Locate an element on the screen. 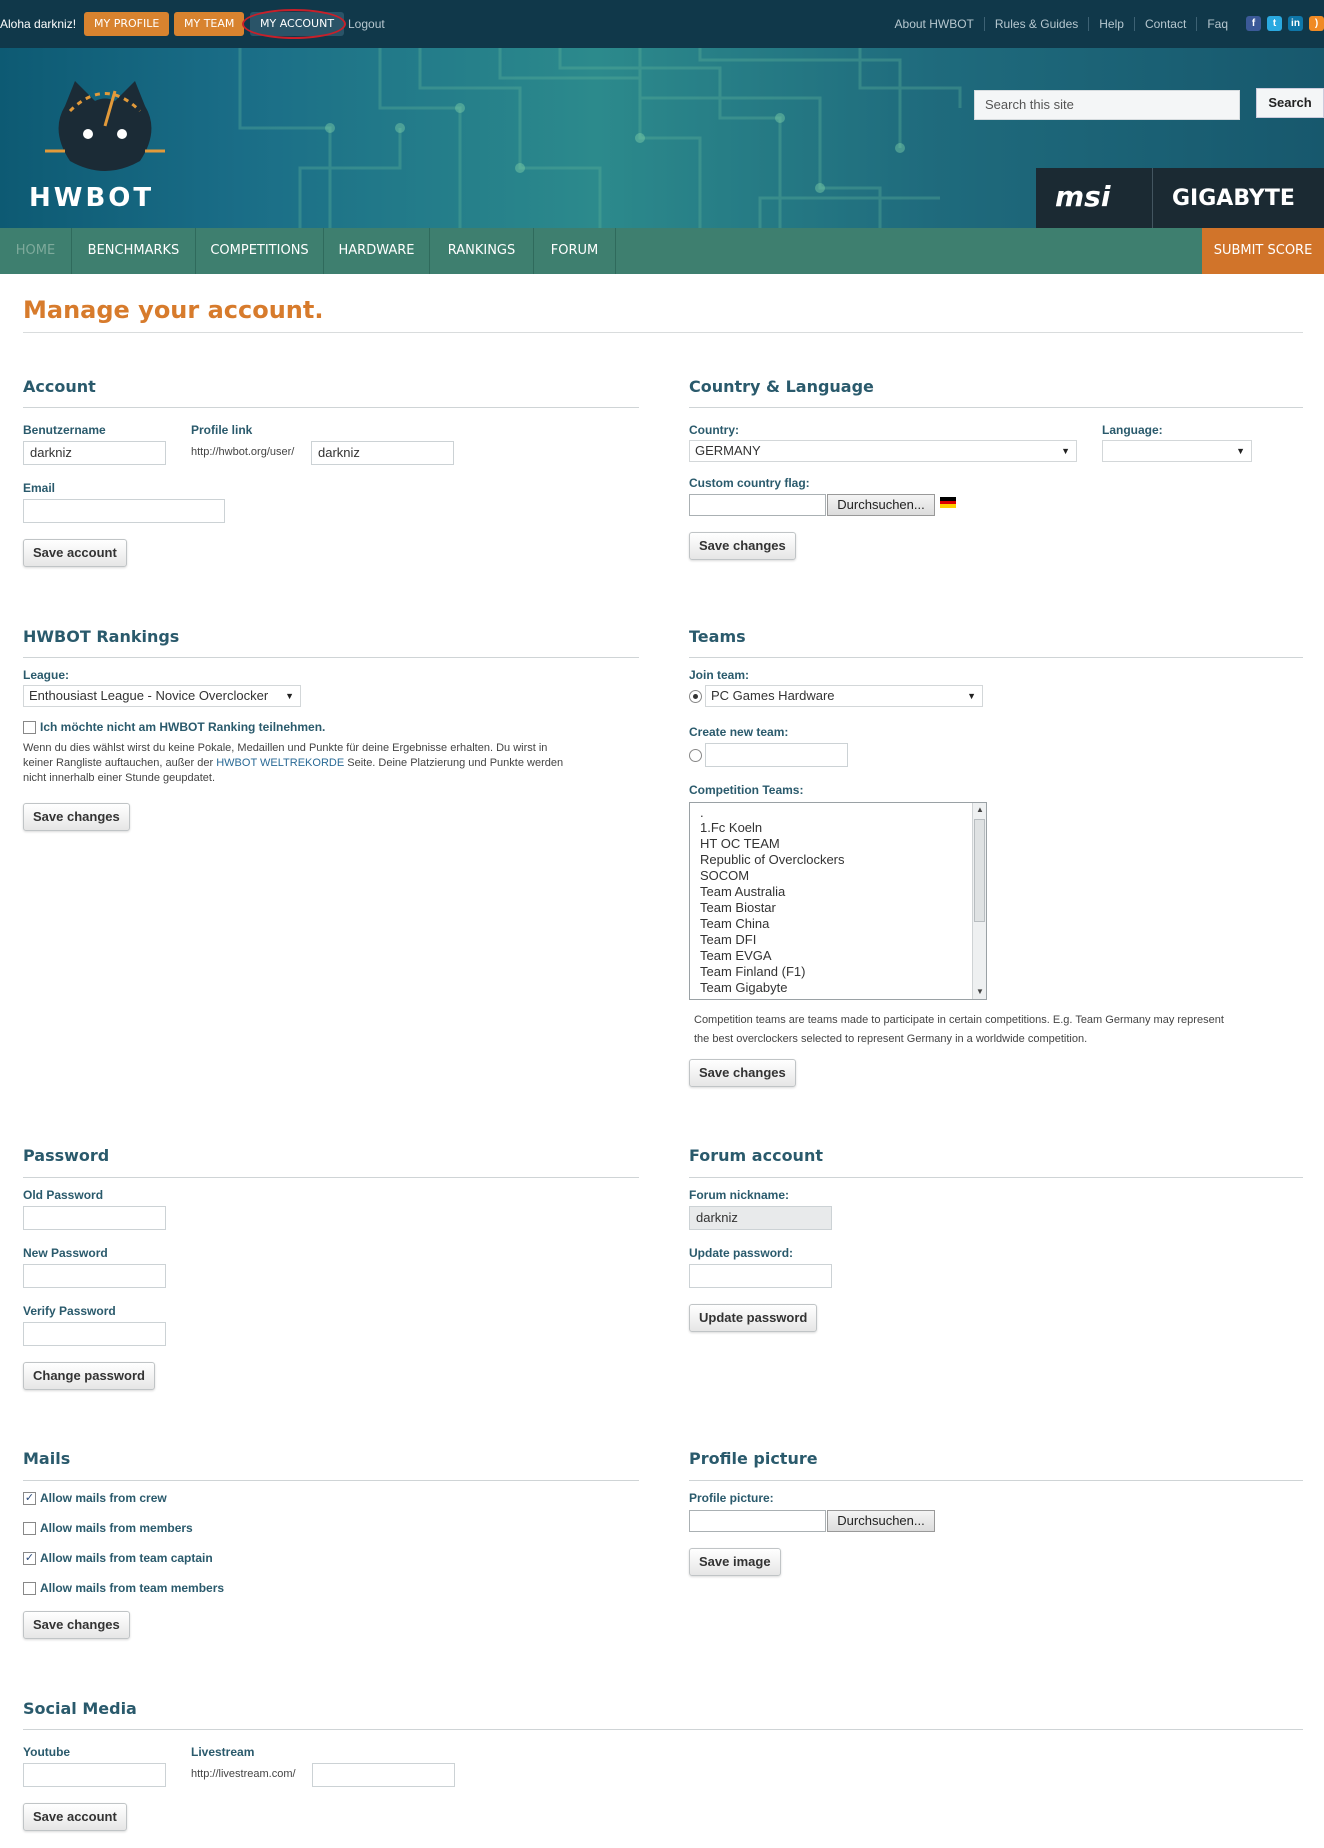 The width and height of the screenshot is (1324, 1848). save-social-button: Save account is located at coordinates (75, 1817).